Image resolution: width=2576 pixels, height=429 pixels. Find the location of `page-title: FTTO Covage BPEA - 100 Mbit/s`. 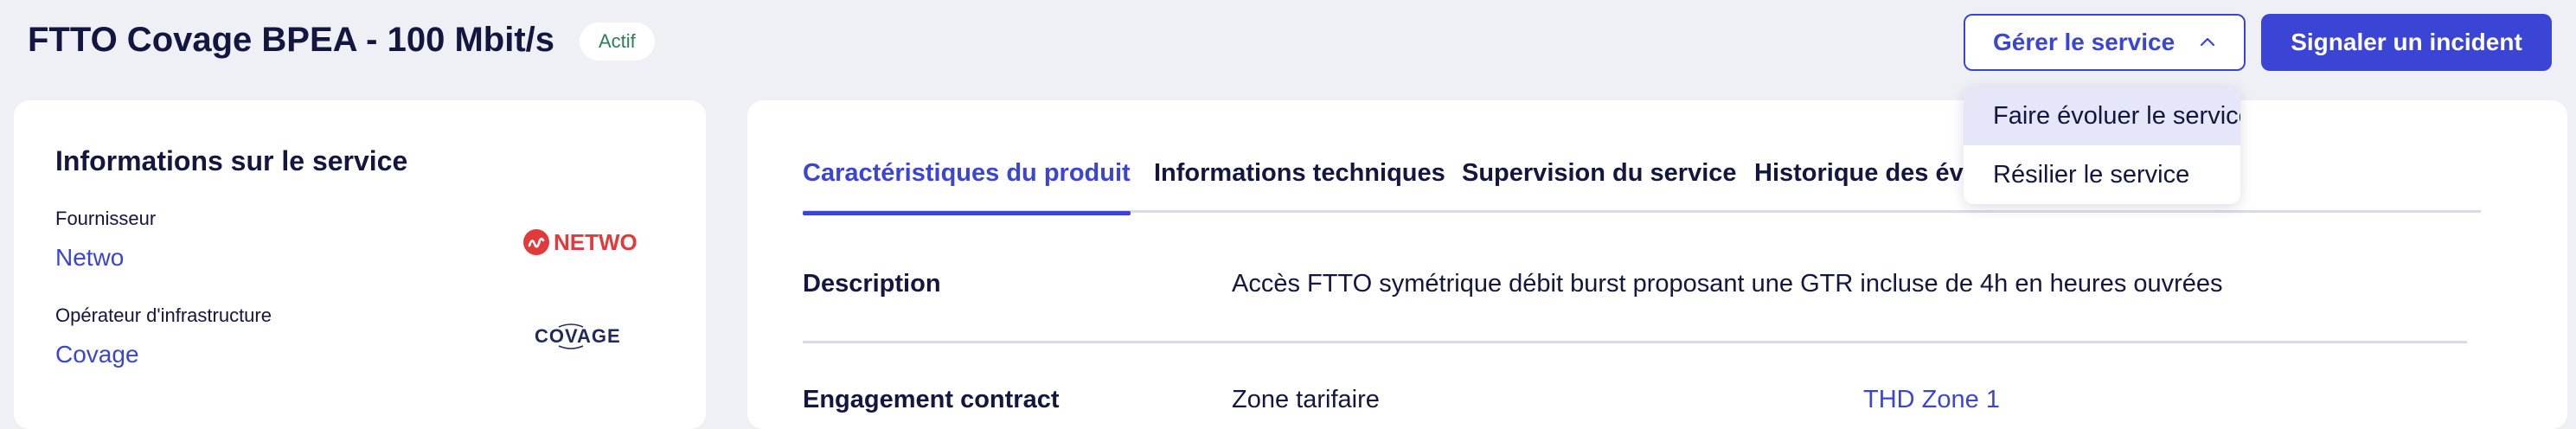

page-title: FTTO Covage BPEA - 100 Mbit/s is located at coordinates (291, 40).